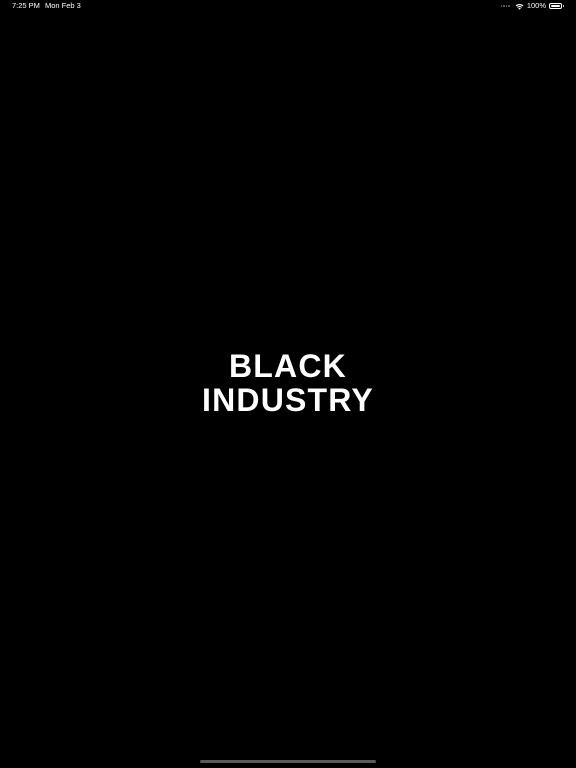 The image size is (576, 768). What do you see at coordinates (288, 400) in the screenshot?
I see `logo-line-2: INDUSTRY` at bounding box center [288, 400].